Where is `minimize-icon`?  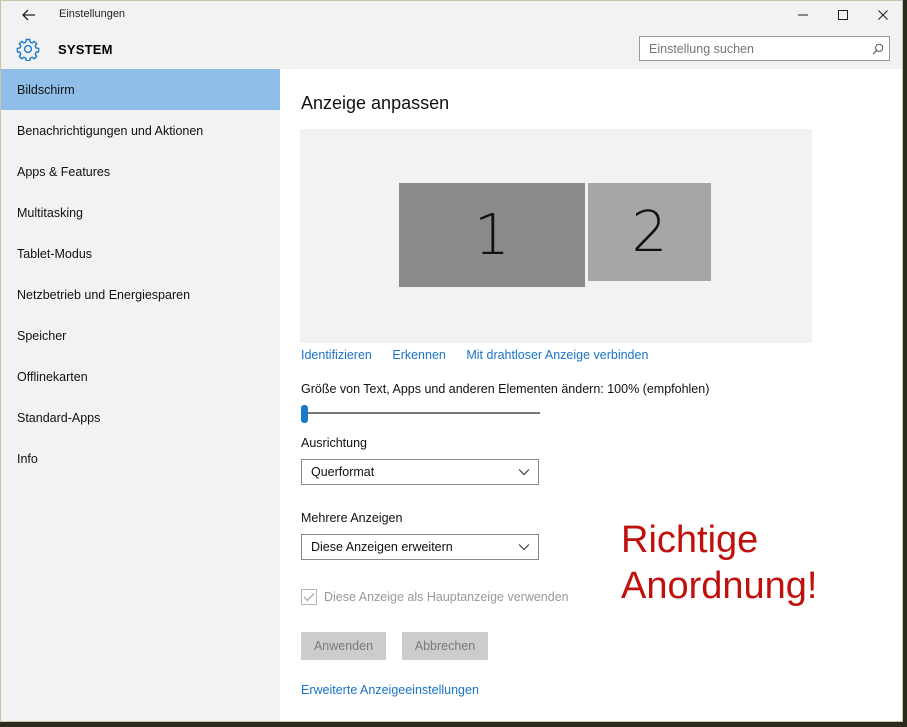 minimize-icon is located at coordinates (803, 15).